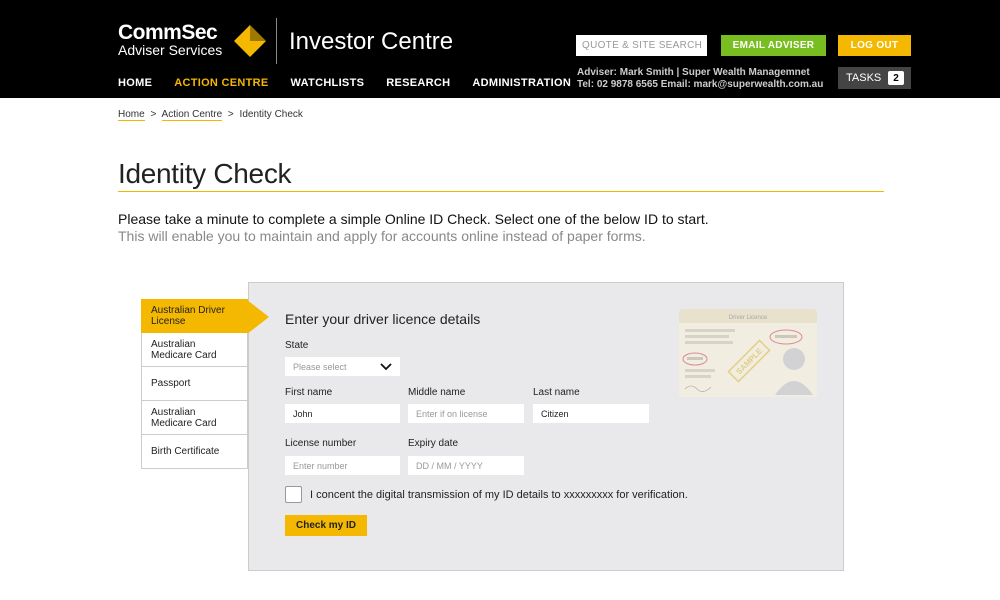 The image size is (1000, 600). What do you see at coordinates (250, 41) in the screenshot?
I see `commbank-diamond-icon` at bounding box center [250, 41].